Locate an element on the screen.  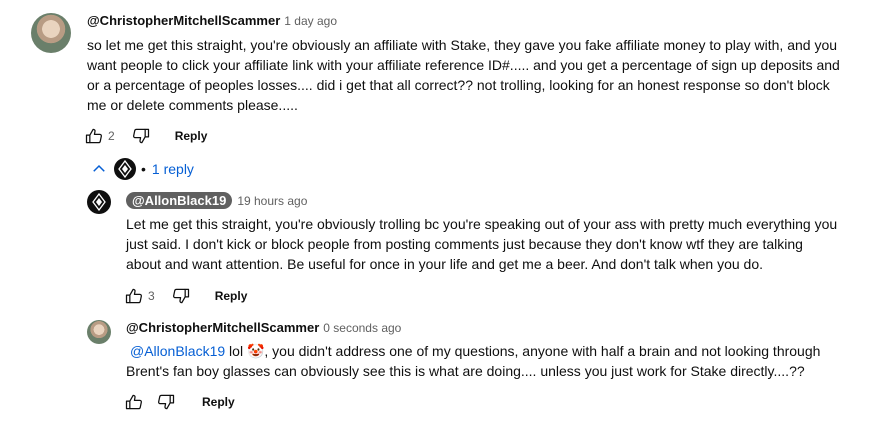
like-count: 2 is located at coordinates (111, 136).